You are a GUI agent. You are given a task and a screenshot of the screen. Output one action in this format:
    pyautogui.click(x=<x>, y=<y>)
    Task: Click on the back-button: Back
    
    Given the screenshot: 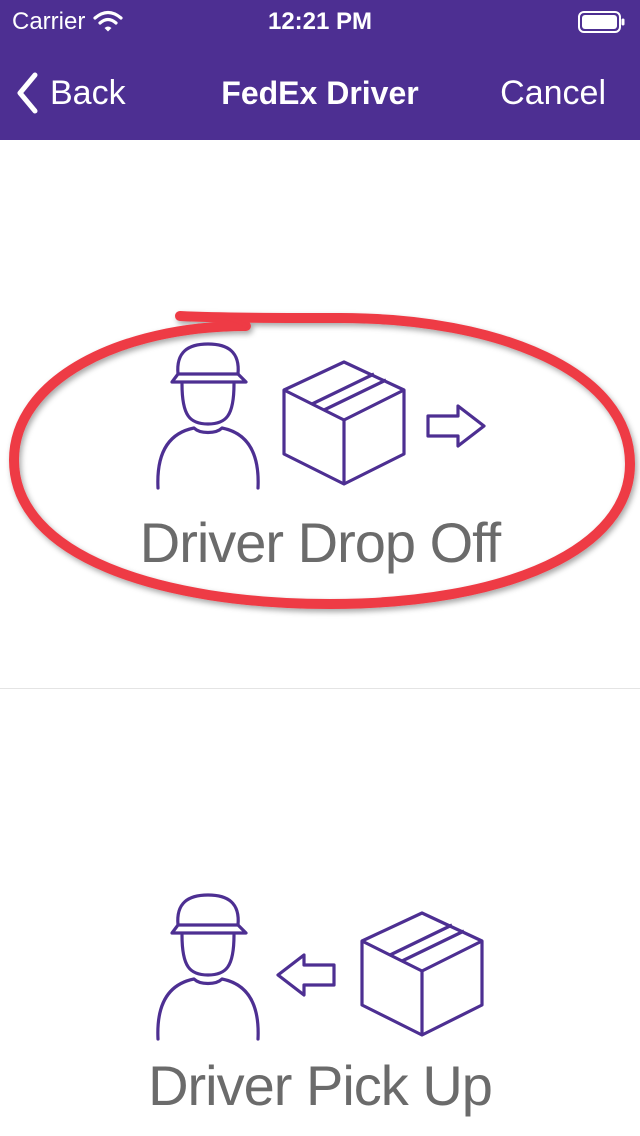 What is the action you would take?
    pyautogui.click(x=70, y=93)
    